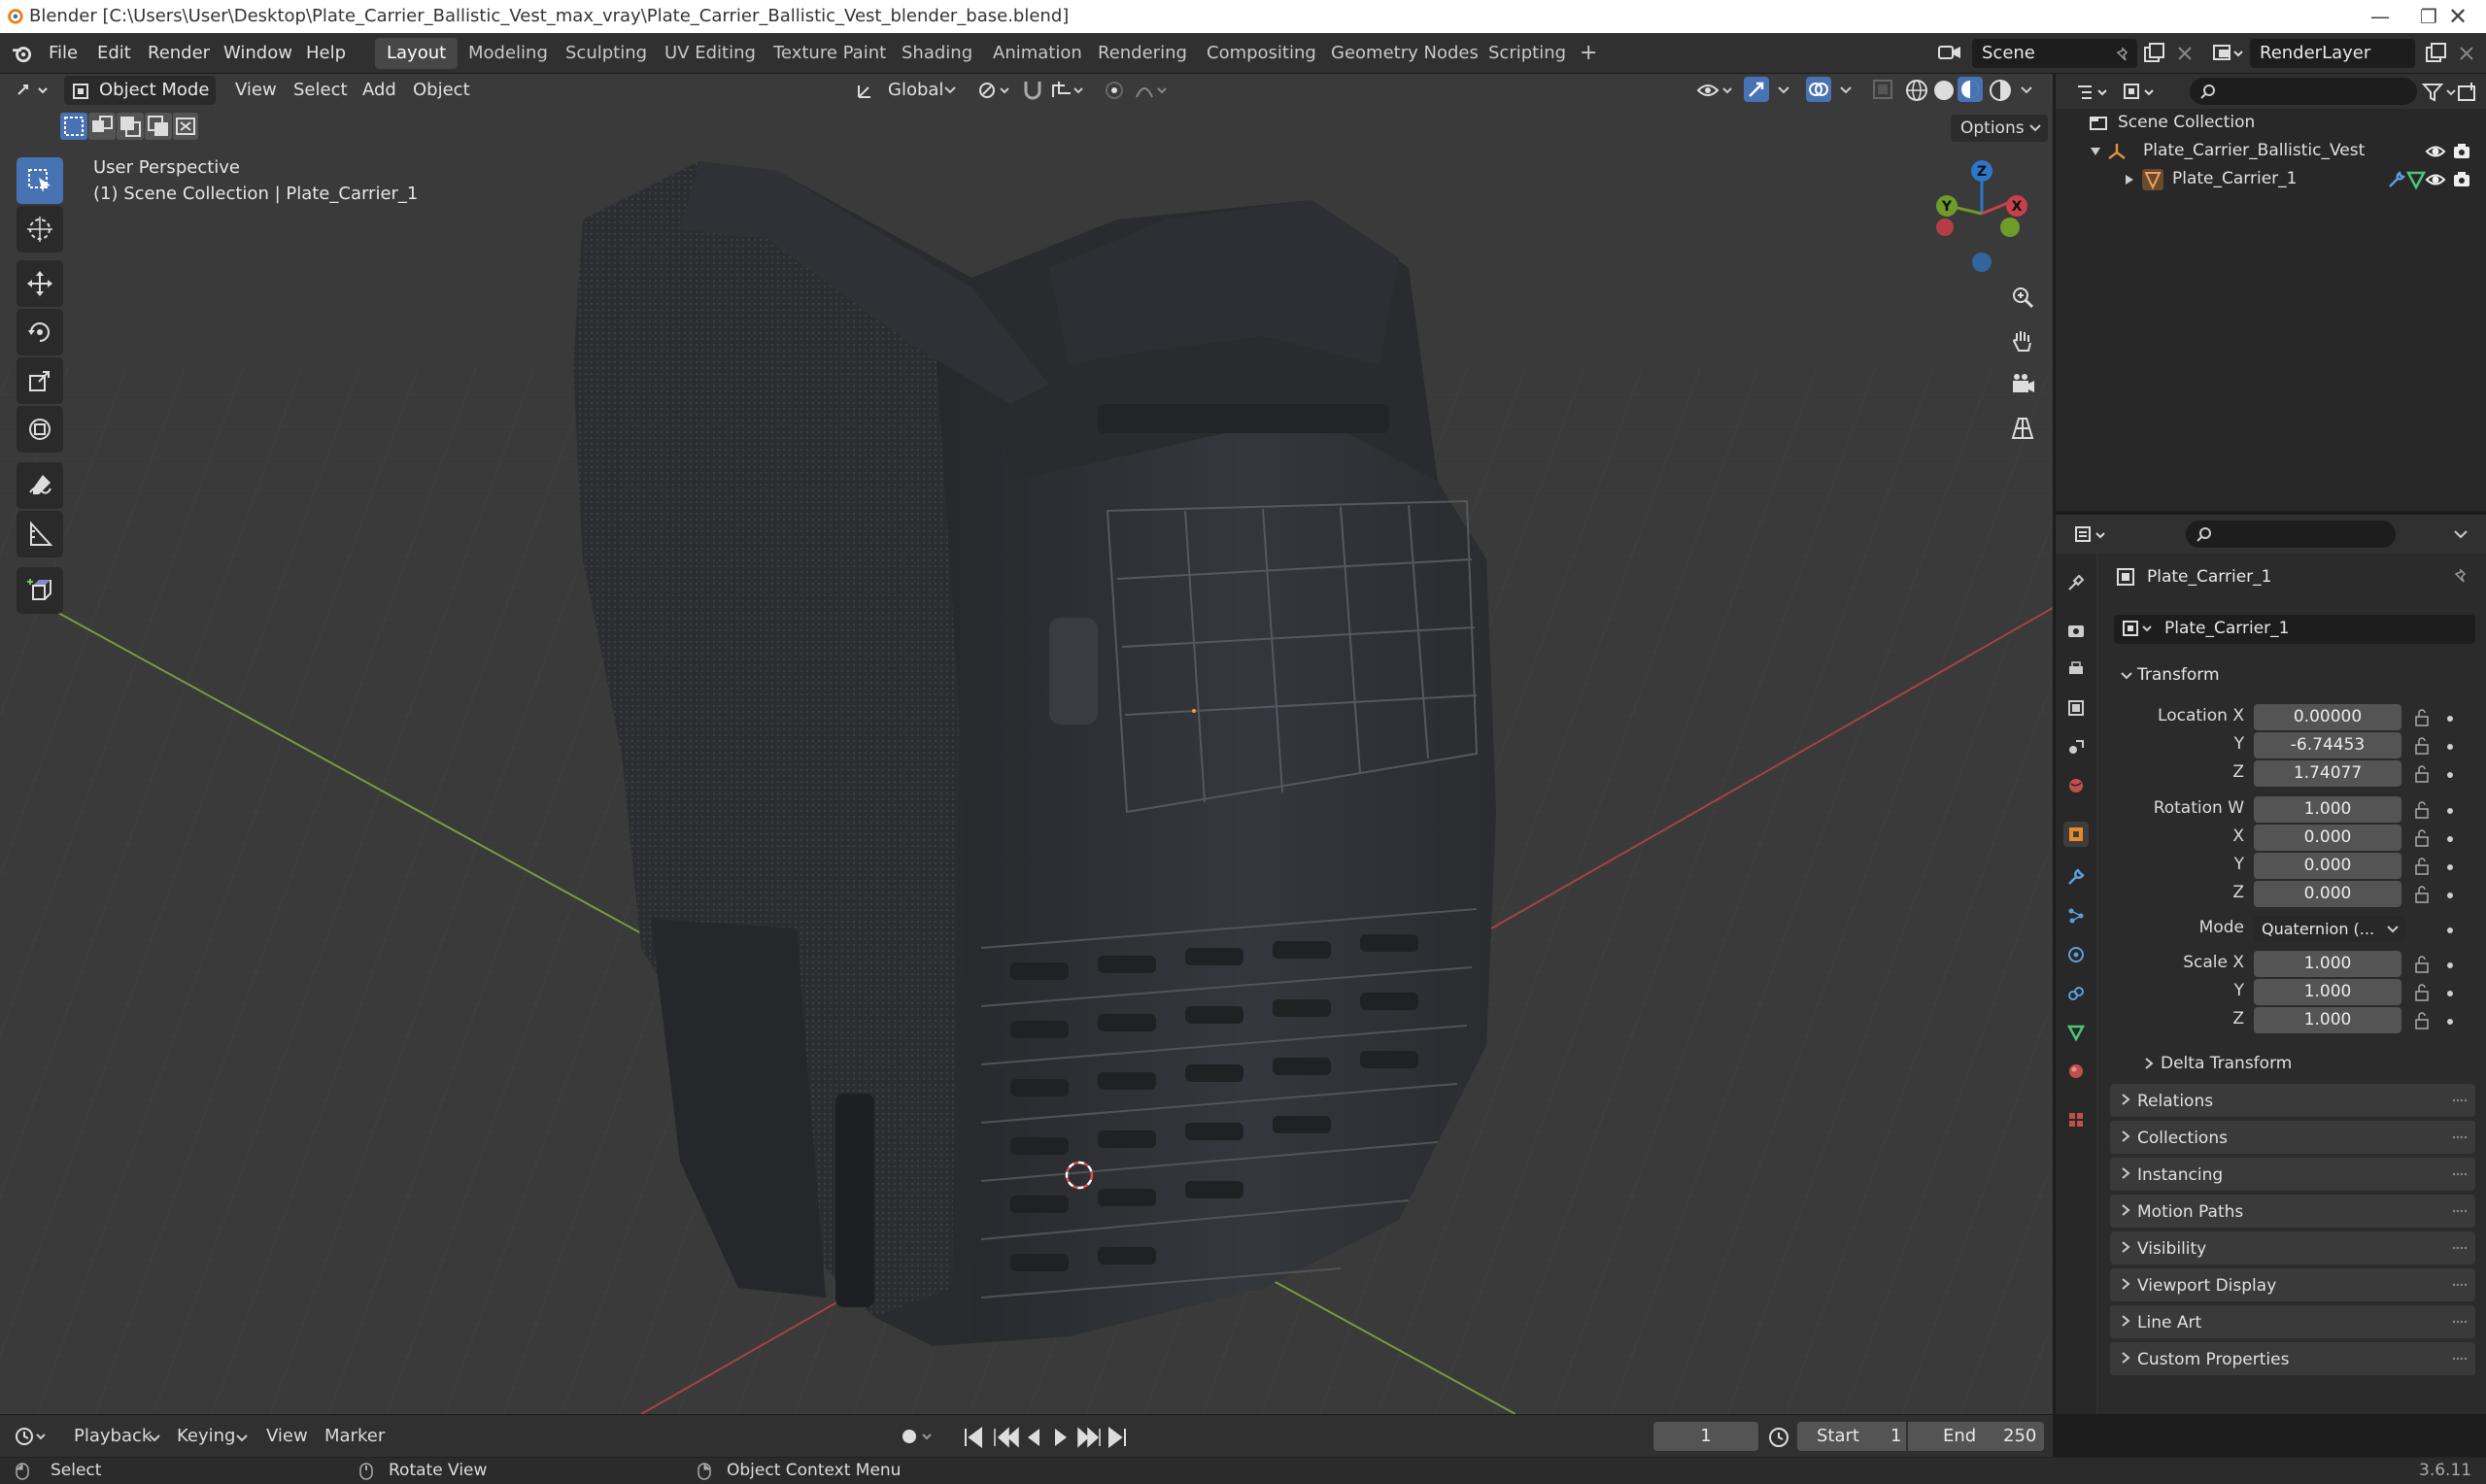  What do you see at coordinates (22, 53) in the screenshot?
I see `blender-menu-icon` at bounding box center [22, 53].